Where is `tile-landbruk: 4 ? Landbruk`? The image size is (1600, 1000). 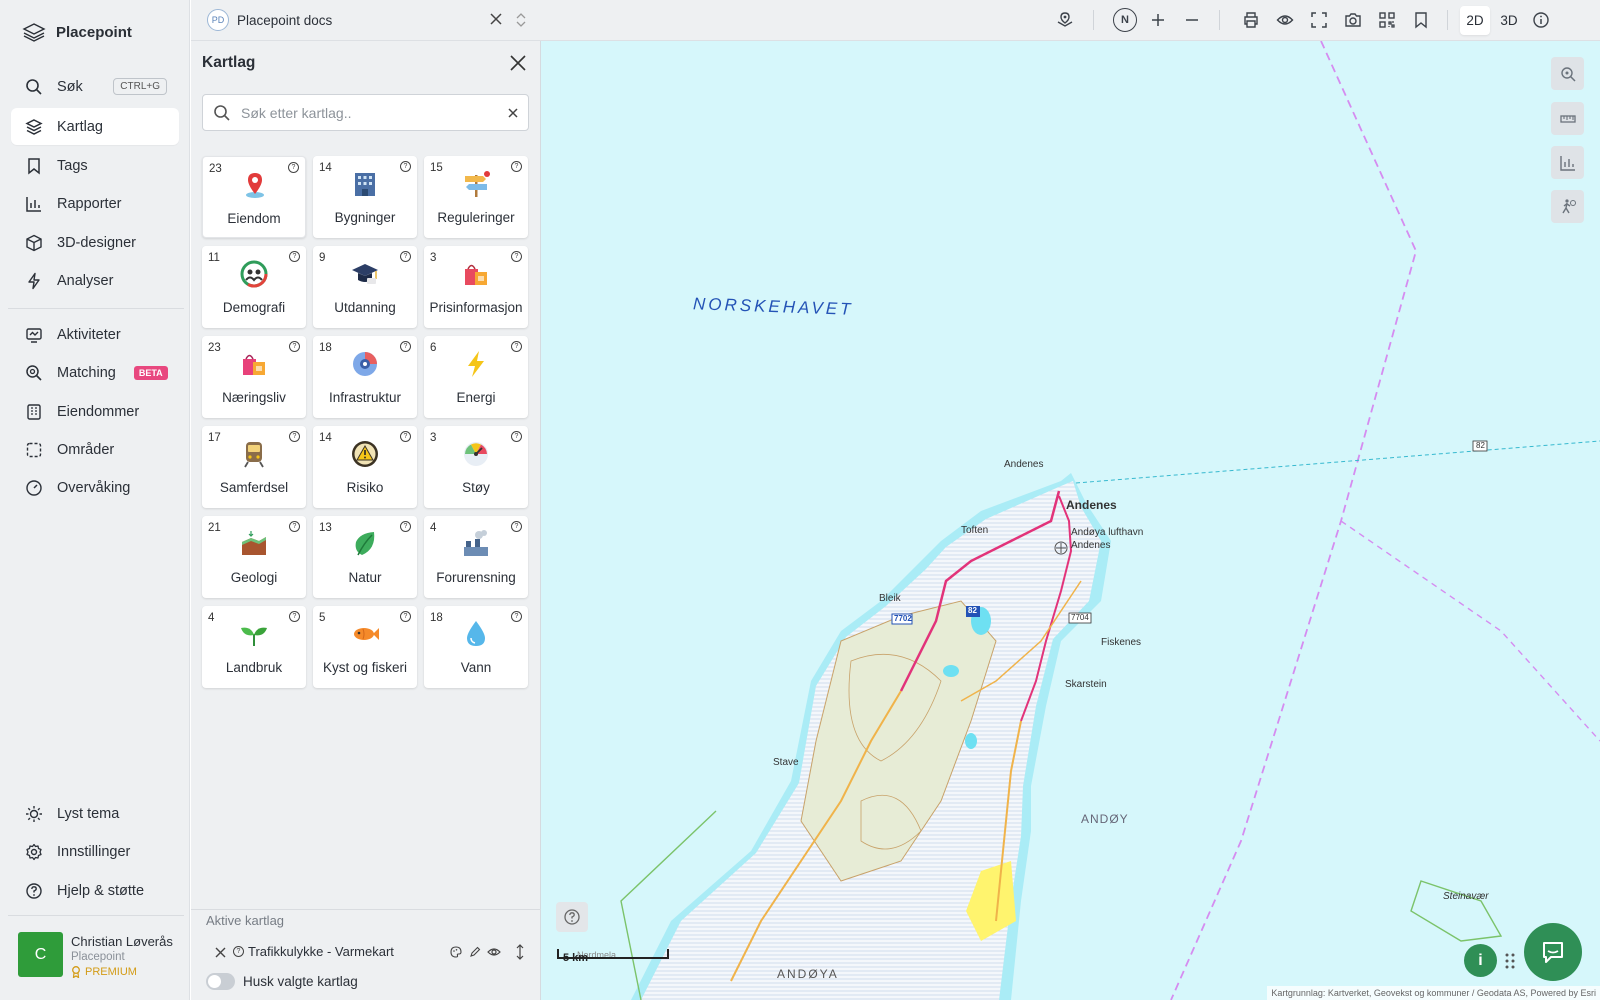 tile-landbruk: 4 ? Landbruk is located at coordinates (254, 647).